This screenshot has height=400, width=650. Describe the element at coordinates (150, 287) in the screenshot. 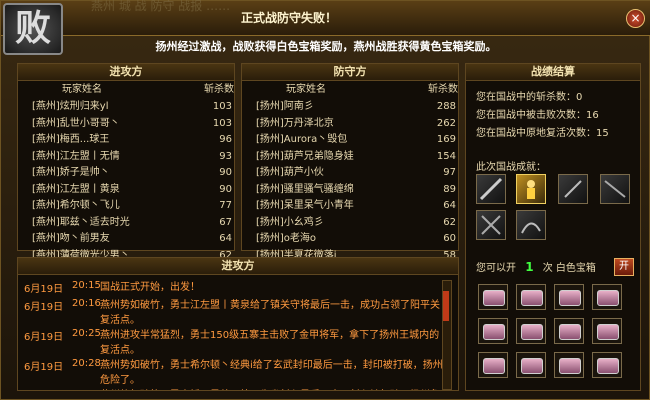

I see `log-text: 国战正式开始，出发！` at that location.